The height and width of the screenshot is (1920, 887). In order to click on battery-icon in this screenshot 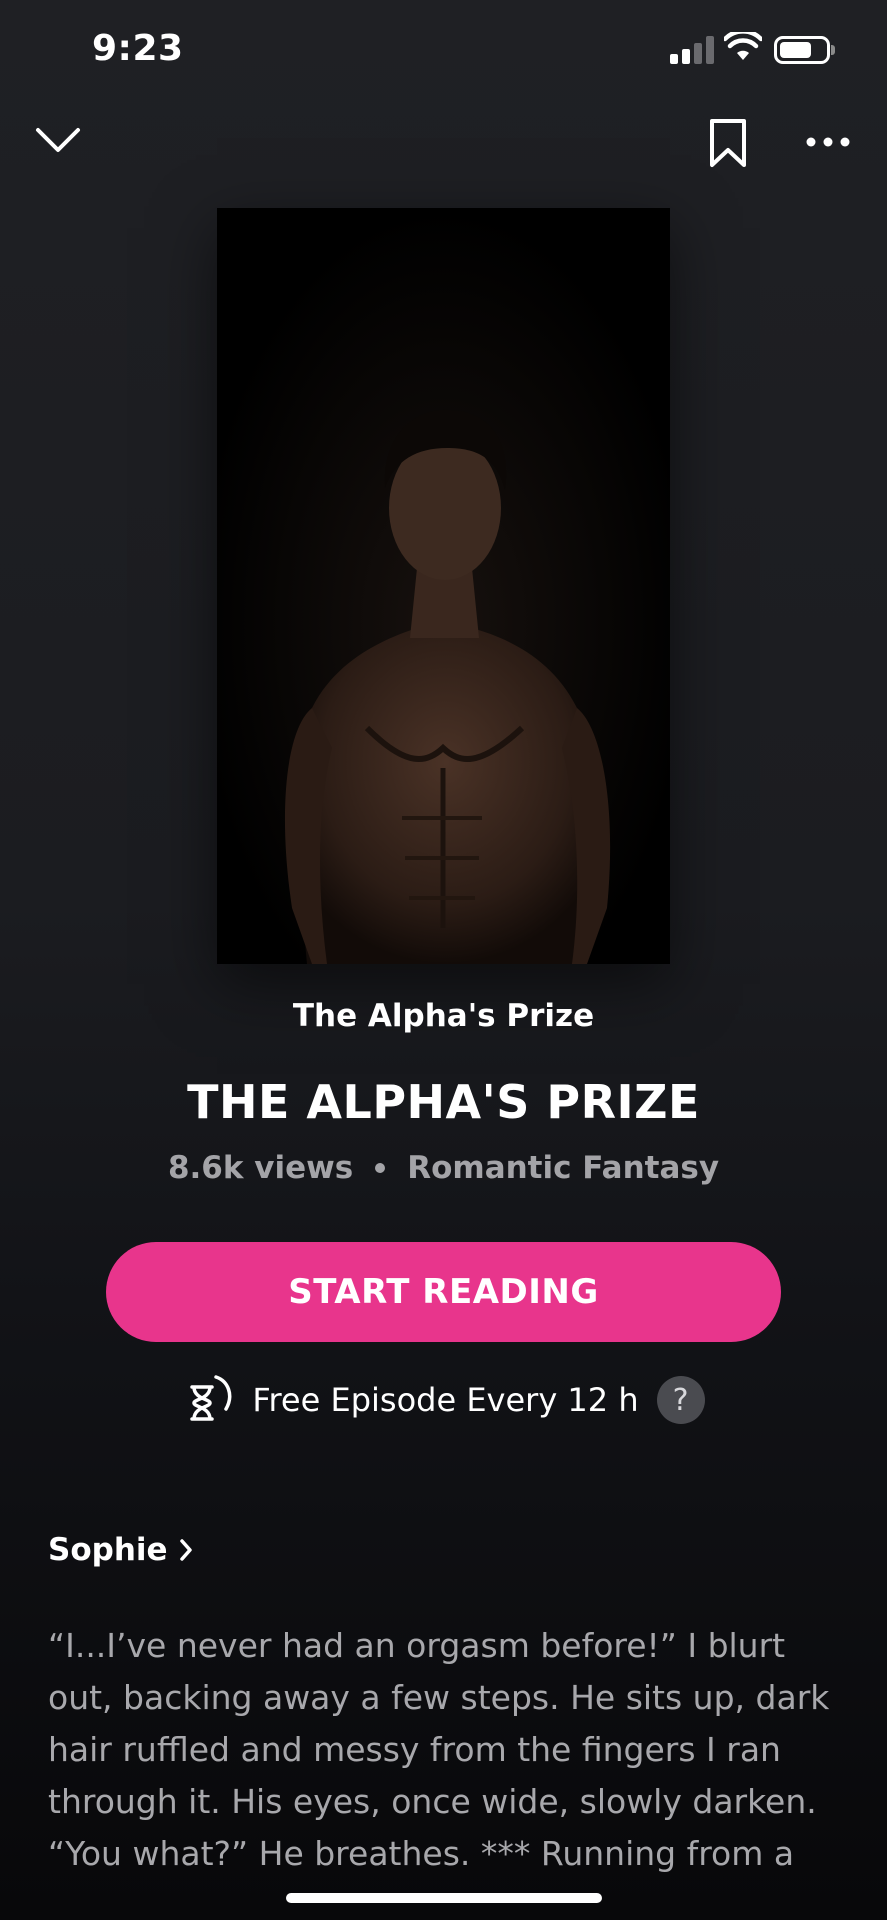, I will do `click(802, 50)`.